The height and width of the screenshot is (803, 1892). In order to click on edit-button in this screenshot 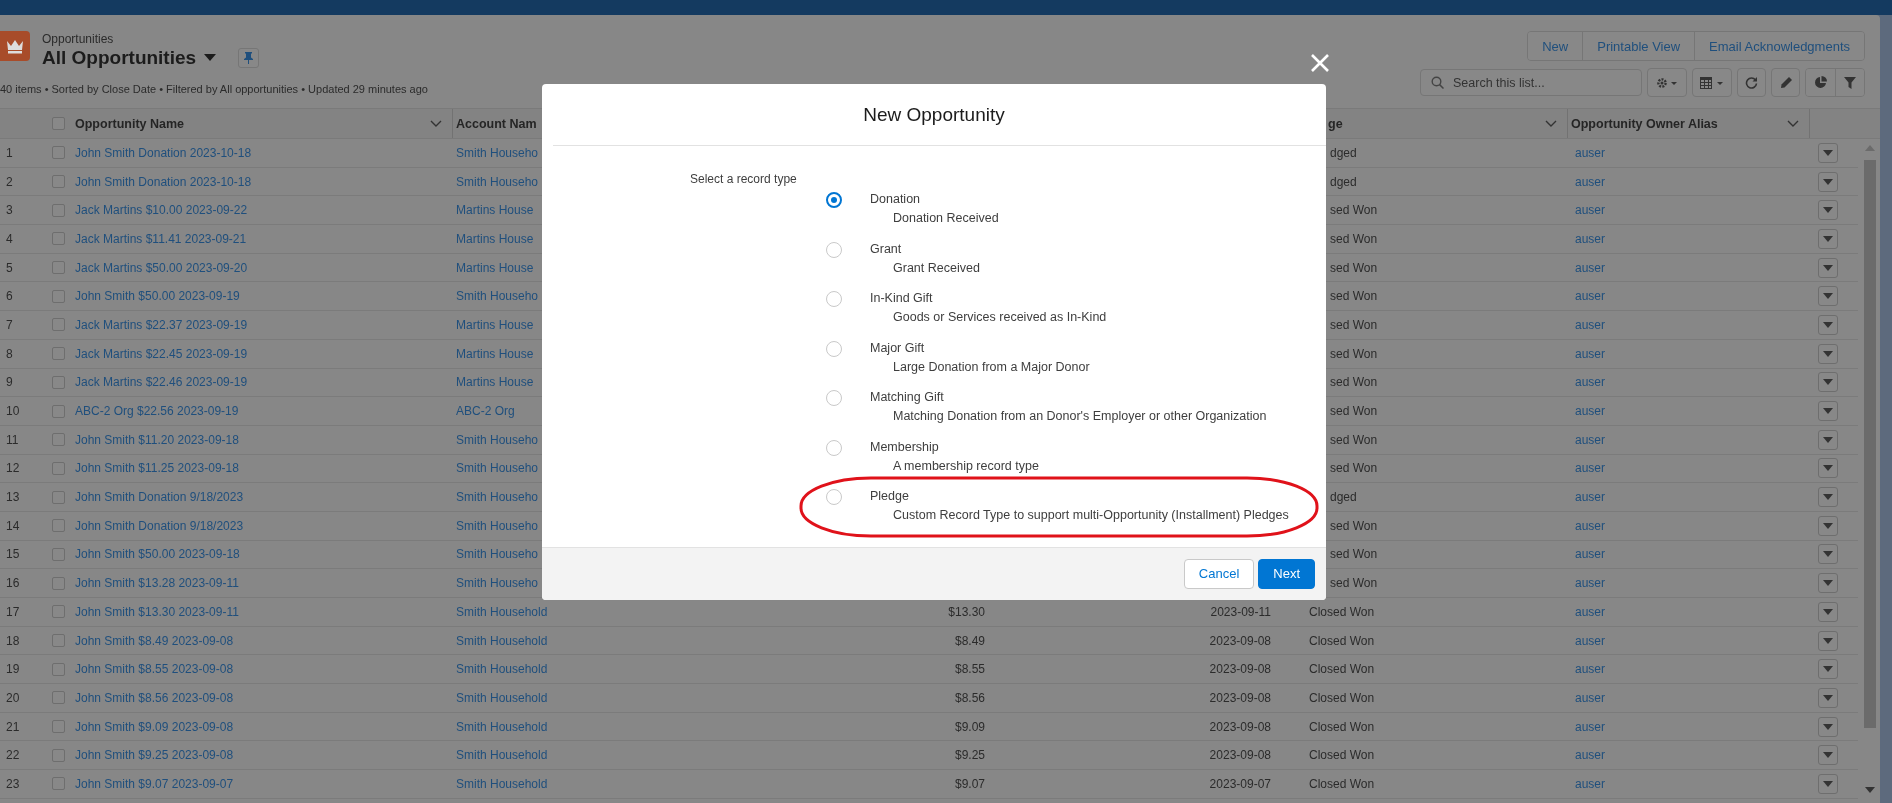, I will do `click(1785, 82)`.